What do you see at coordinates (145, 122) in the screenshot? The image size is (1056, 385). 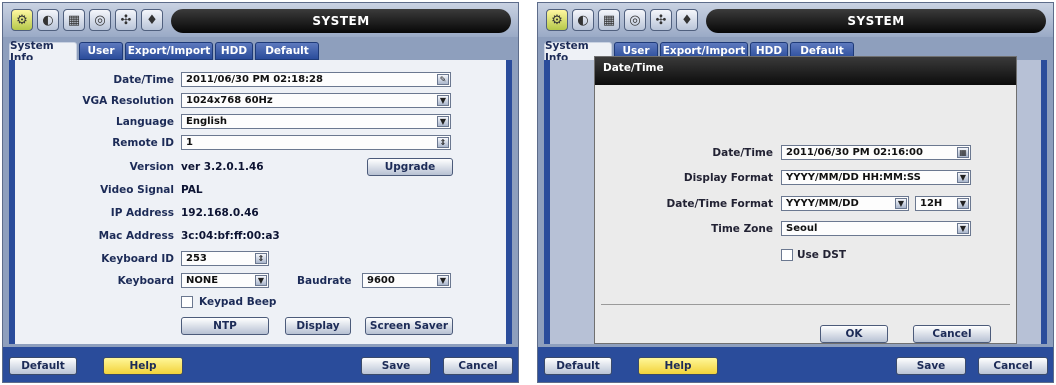 I see `language-label: Language` at bounding box center [145, 122].